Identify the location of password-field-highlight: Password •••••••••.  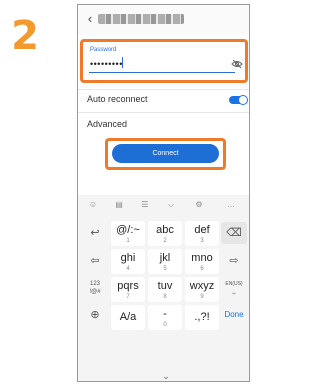
(164, 61).